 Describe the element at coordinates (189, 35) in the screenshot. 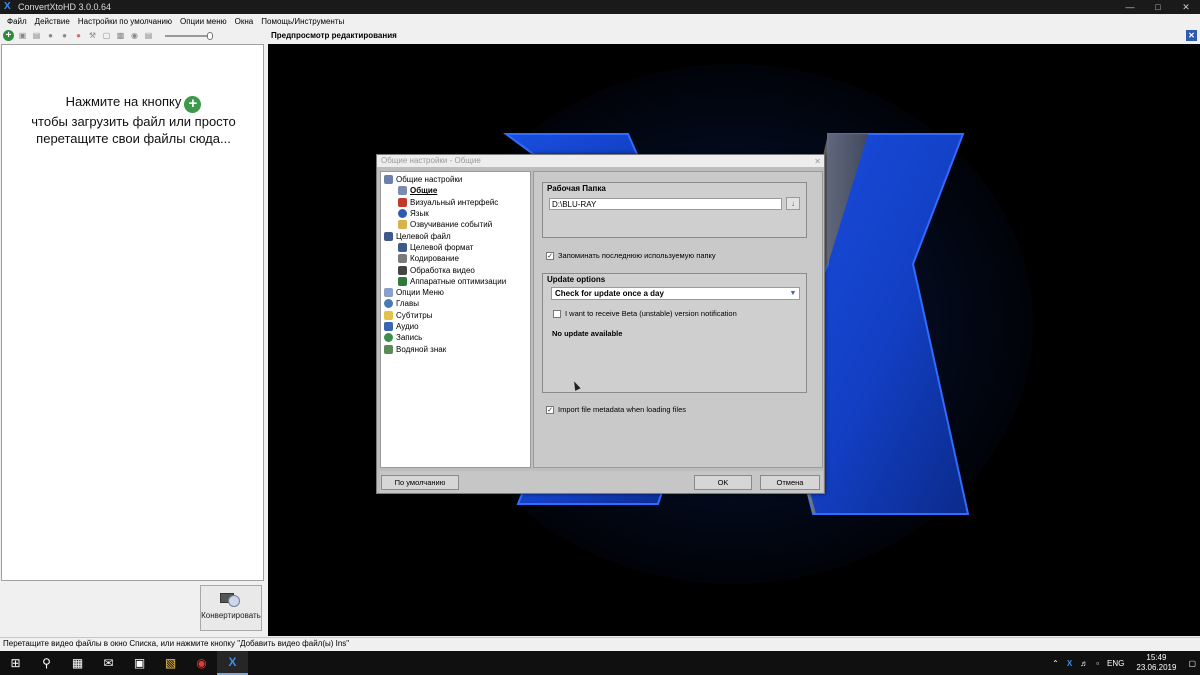

I see `zoom-slider` at that location.